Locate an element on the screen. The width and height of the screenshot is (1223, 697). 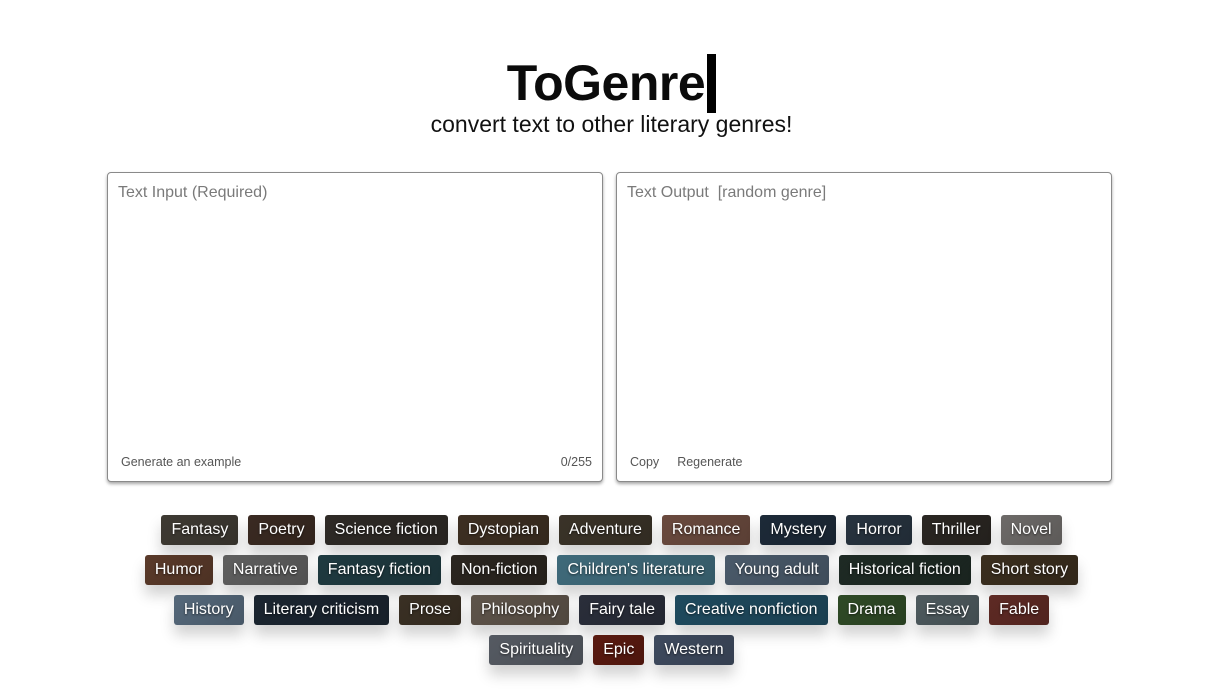
genre-tag-romance: Romance is located at coordinates (706, 530).